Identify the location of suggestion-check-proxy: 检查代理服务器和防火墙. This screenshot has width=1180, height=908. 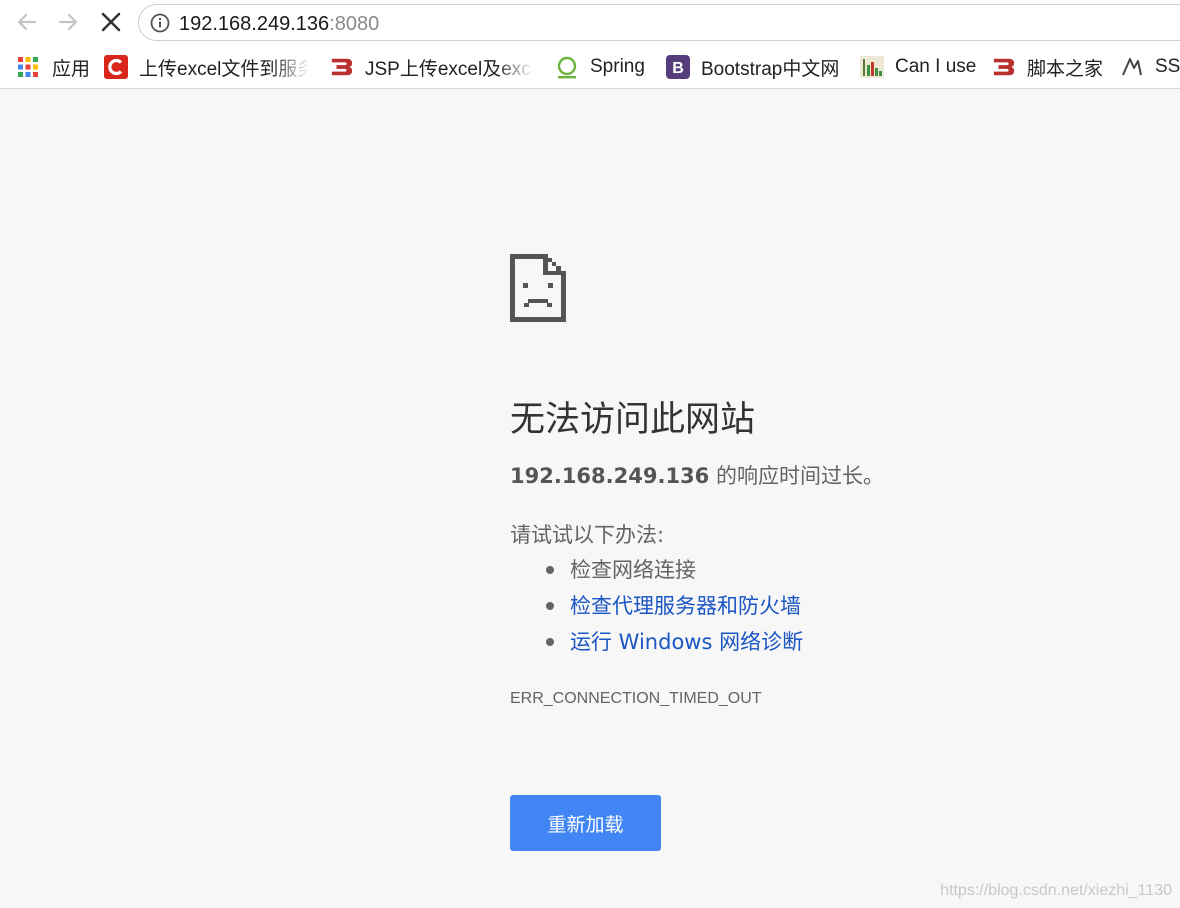
(656, 608).